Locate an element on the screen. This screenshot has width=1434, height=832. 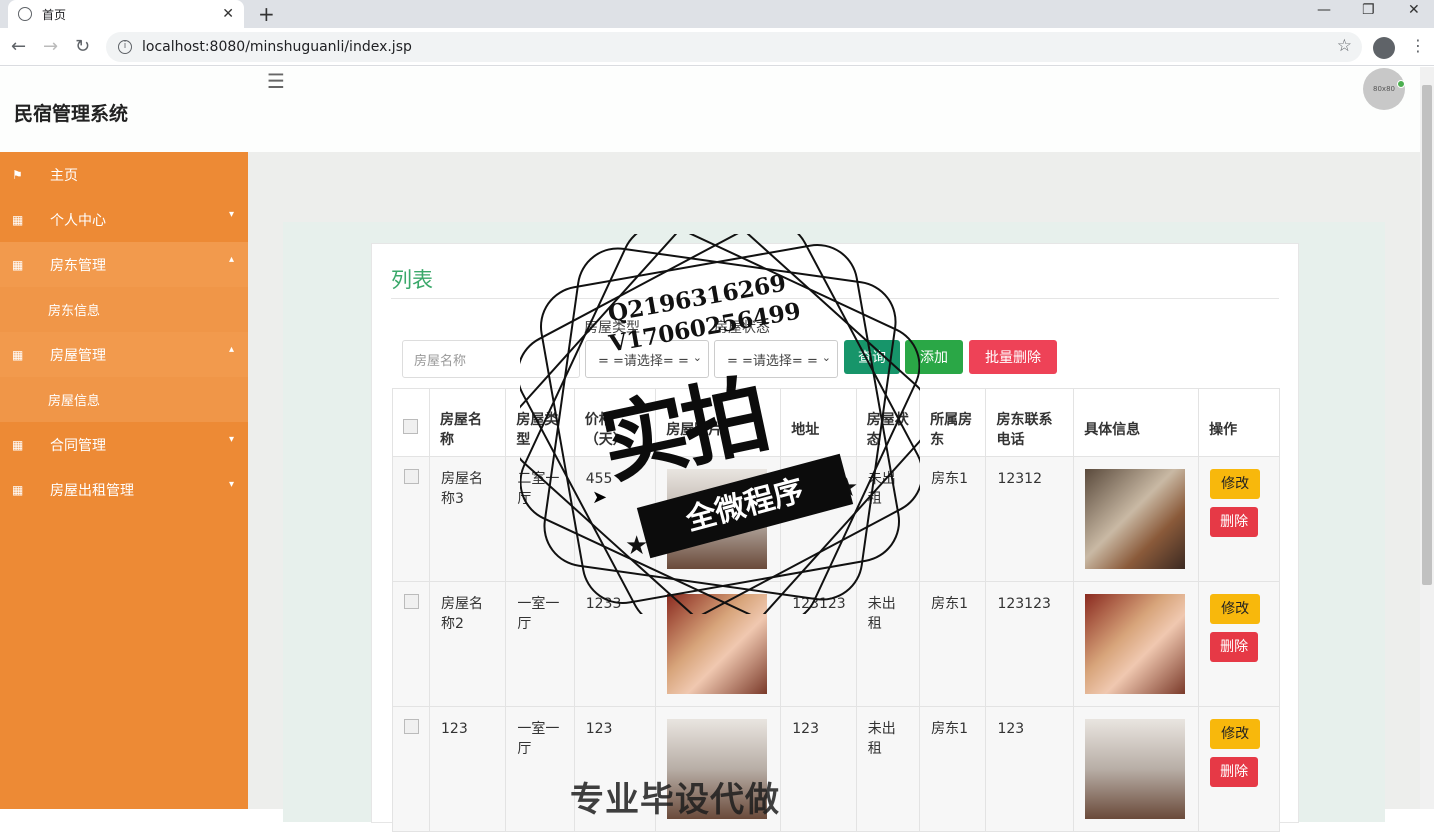
sidebar-item-contract-mgmt: ▦ 合同管理 ▾ is located at coordinates (124, 444).